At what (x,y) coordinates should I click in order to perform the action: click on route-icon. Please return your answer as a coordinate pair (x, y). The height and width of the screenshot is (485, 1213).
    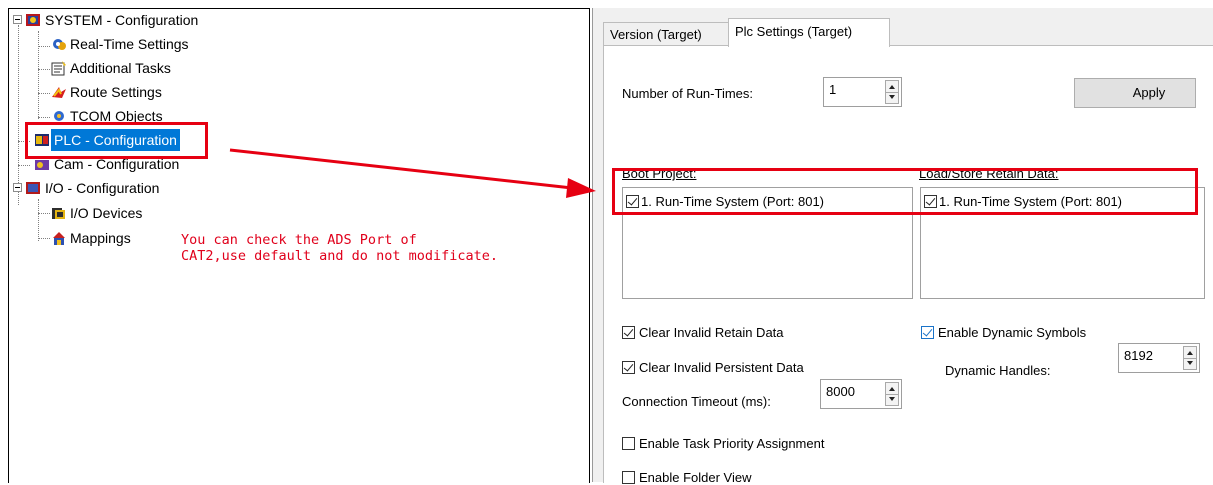
    Looking at the image, I should click on (59, 92).